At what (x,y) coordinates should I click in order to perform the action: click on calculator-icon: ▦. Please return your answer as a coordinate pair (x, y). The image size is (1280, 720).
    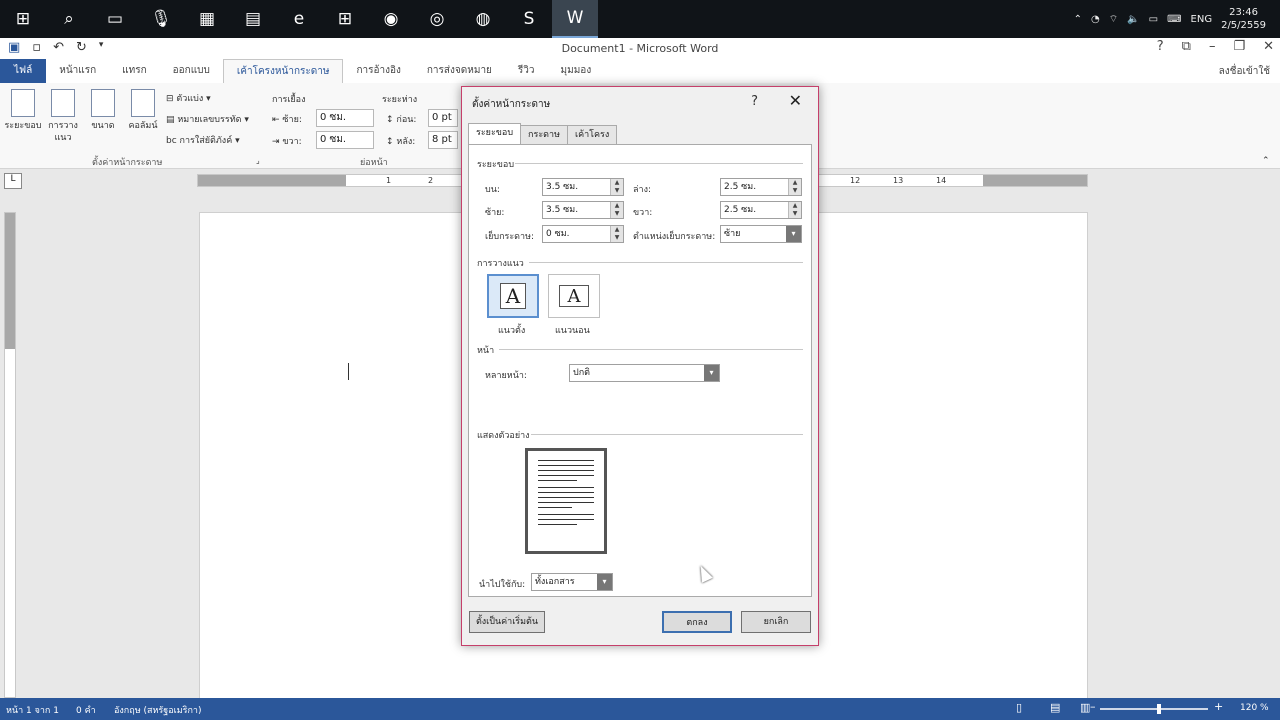
    Looking at the image, I should click on (207, 19).